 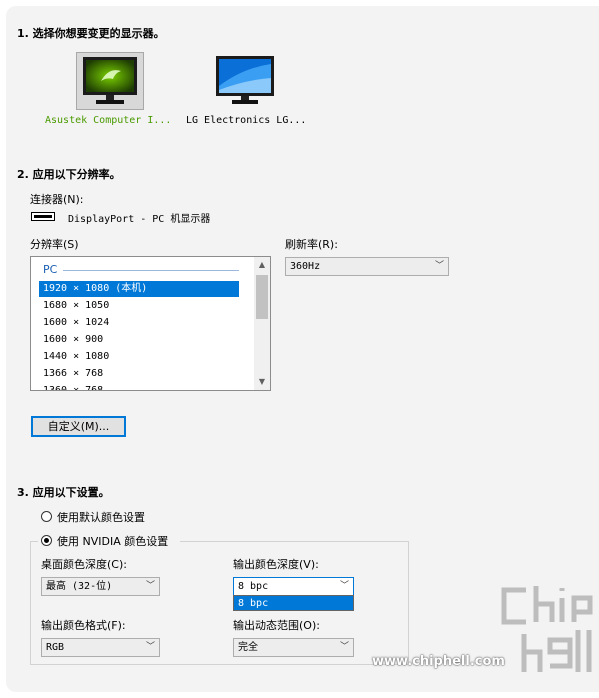 What do you see at coordinates (112, 541) in the screenshot?
I see `radio-nvidia-colors-label: 使用 NVIDIA 颜色设置` at bounding box center [112, 541].